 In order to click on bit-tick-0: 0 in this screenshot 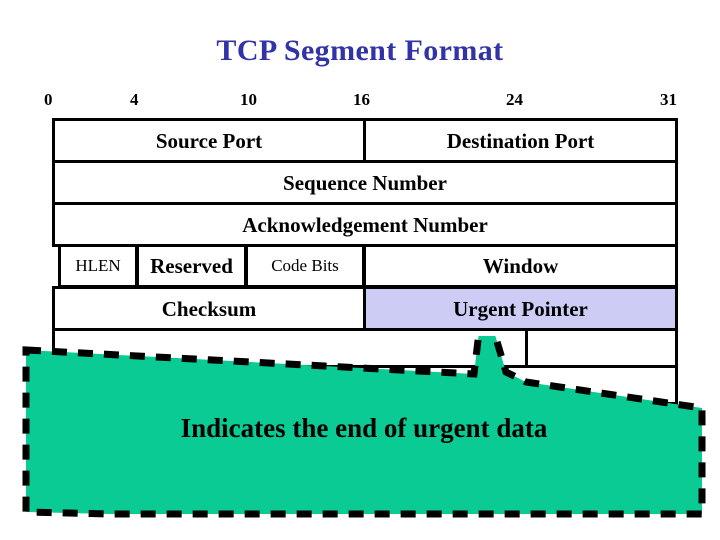, I will do `click(48, 99)`.